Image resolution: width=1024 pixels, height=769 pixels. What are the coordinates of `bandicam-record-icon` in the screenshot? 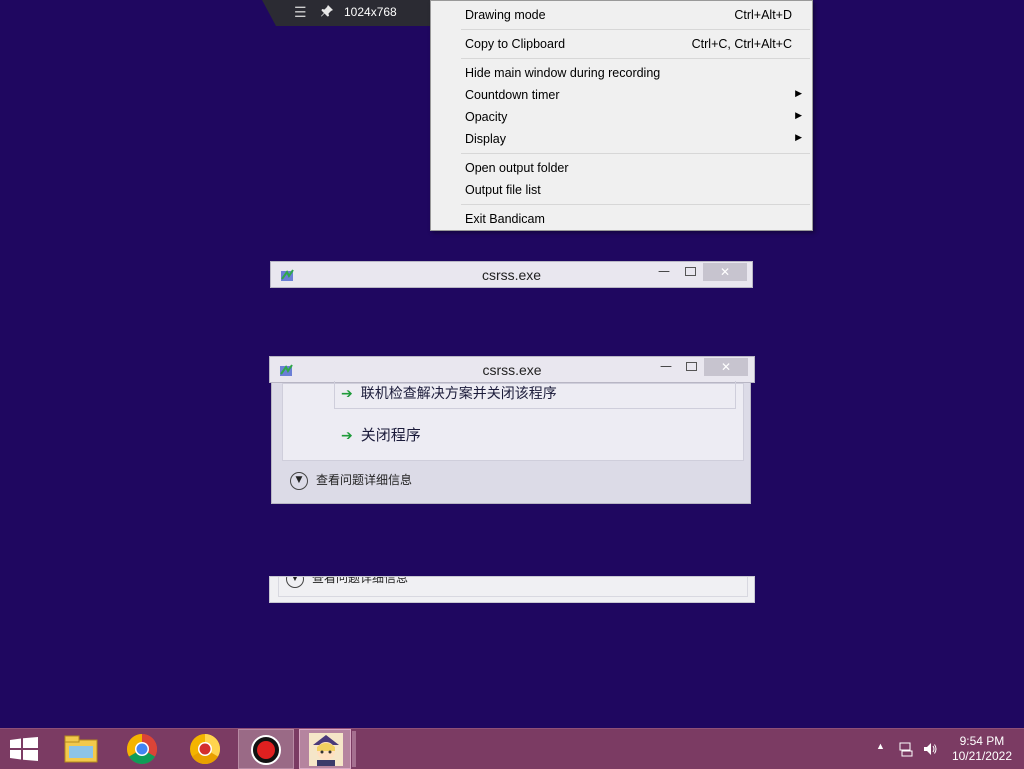 It's located at (266, 750).